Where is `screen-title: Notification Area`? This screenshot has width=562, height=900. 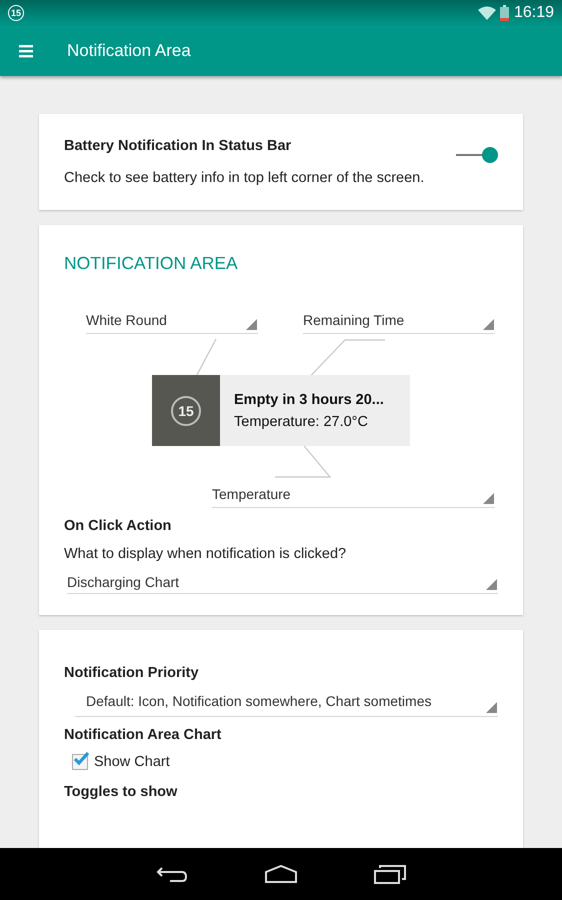 screen-title: Notification Area is located at coordinates (129, 50).